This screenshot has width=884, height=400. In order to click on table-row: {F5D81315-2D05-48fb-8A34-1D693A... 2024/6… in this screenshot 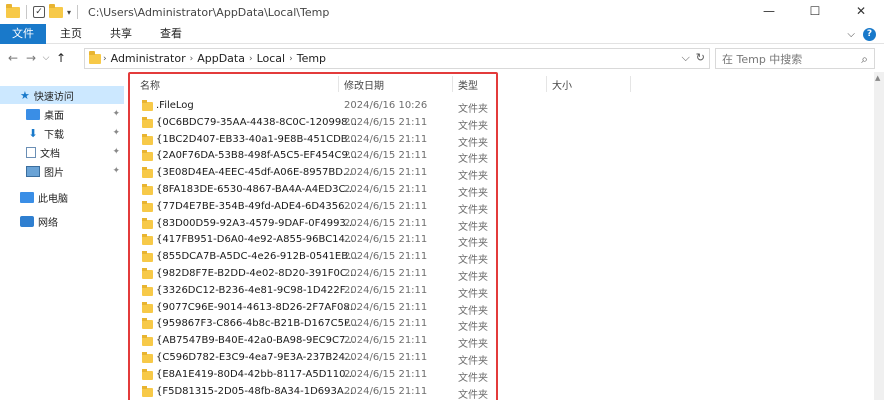, I will do `click(318, 392)`.